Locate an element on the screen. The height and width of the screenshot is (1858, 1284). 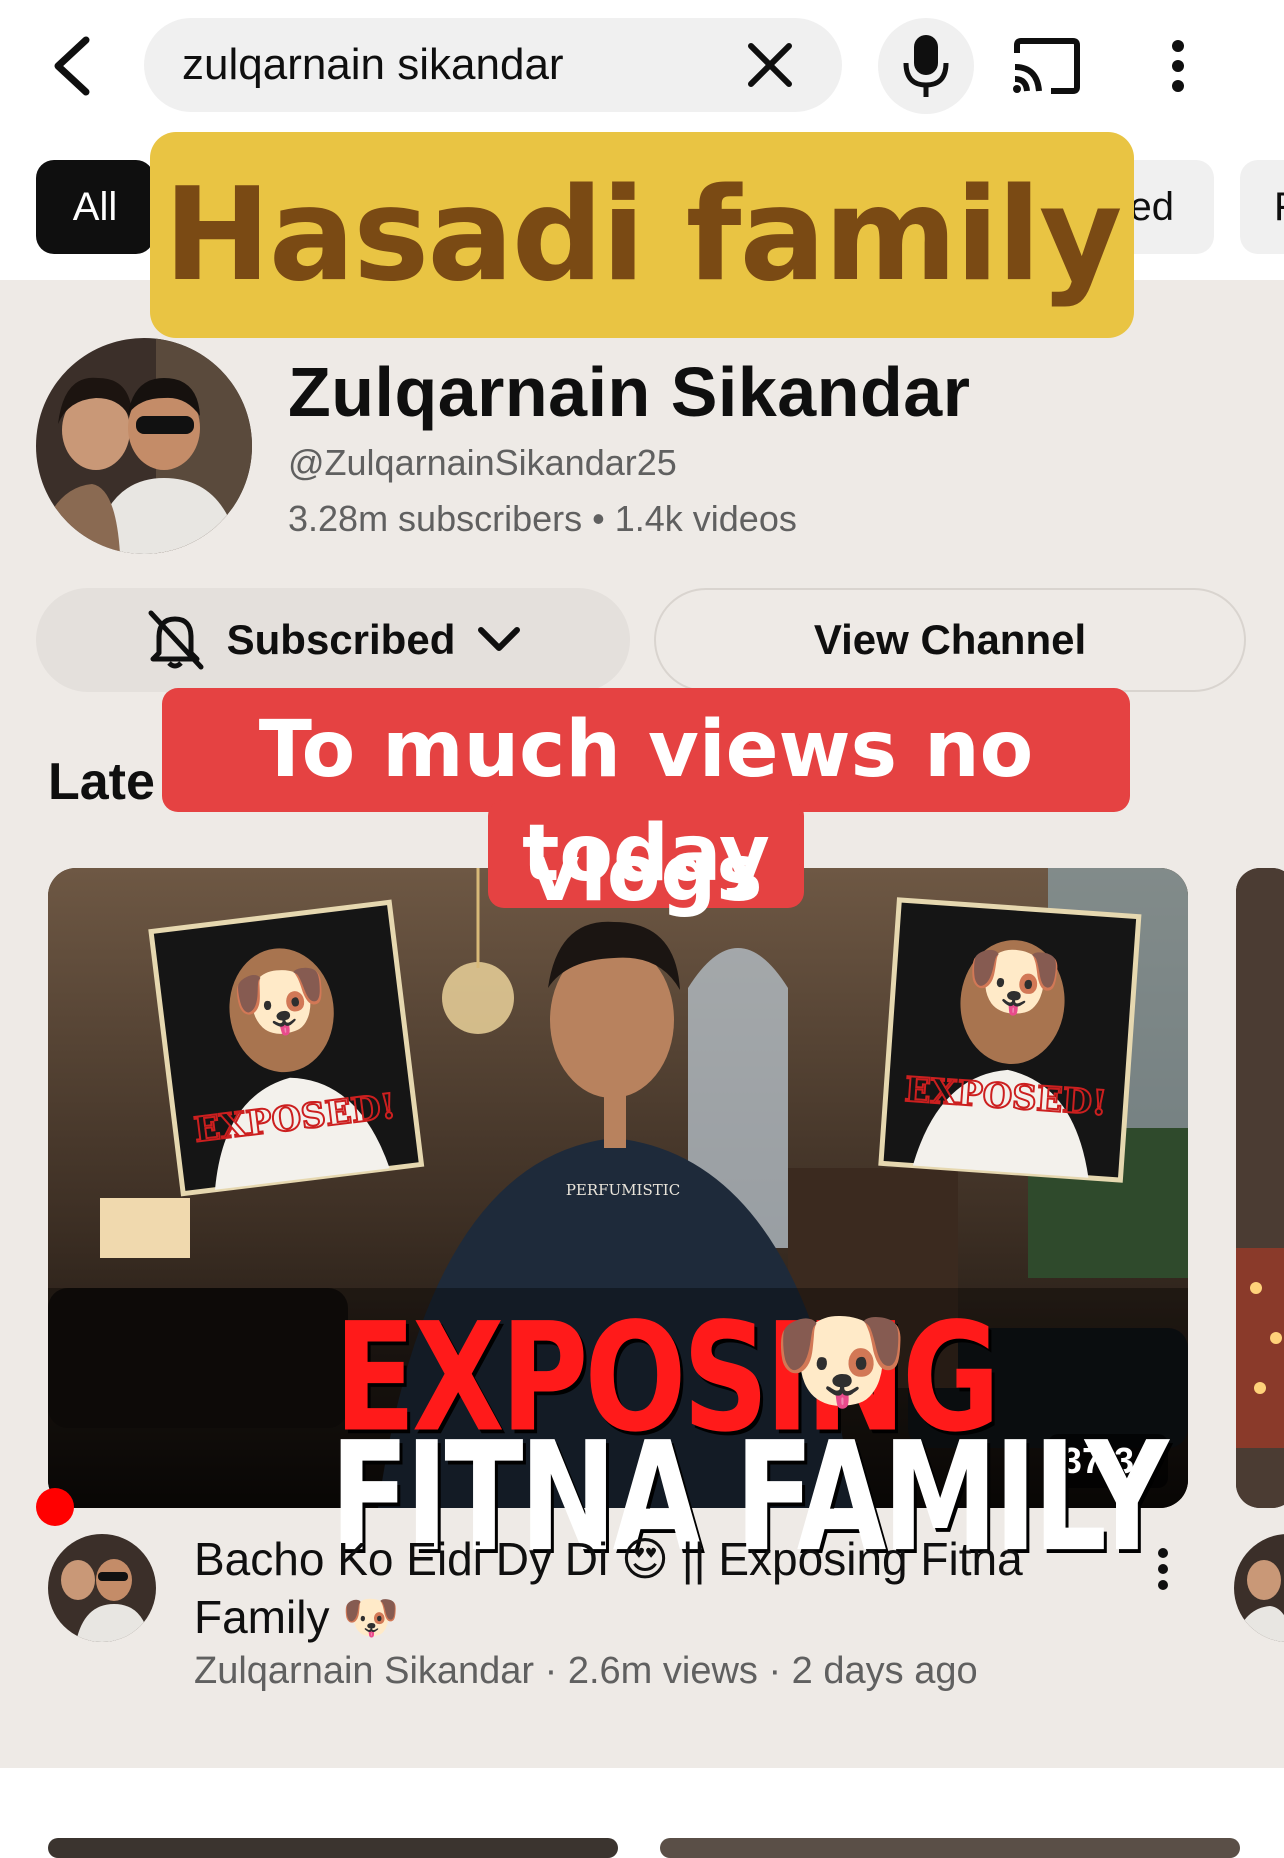
left-card-emoji: 🐶 is located at coordinates (280, 1001).